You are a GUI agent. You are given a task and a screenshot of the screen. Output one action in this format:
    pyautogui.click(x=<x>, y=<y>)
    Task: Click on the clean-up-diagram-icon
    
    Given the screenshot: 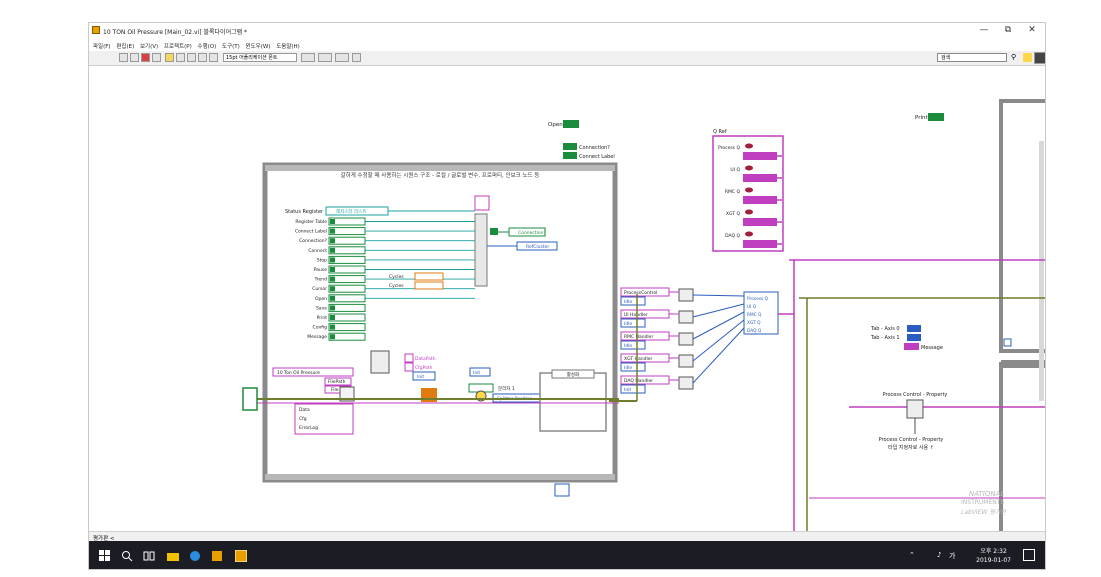 What is the action you would take?
    pyautogui.click(x=356, y=57)
    